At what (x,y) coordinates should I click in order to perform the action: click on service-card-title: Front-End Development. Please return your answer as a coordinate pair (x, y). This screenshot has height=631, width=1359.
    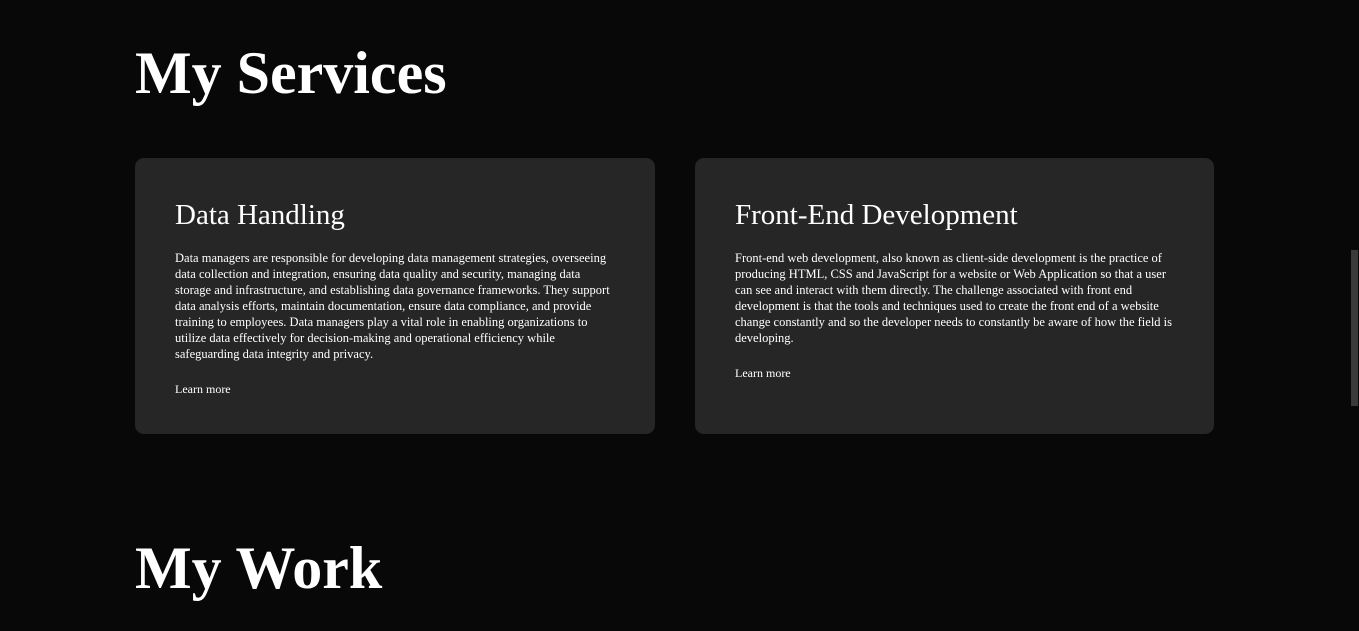
    Looking at the image, I should click on (876, 215).